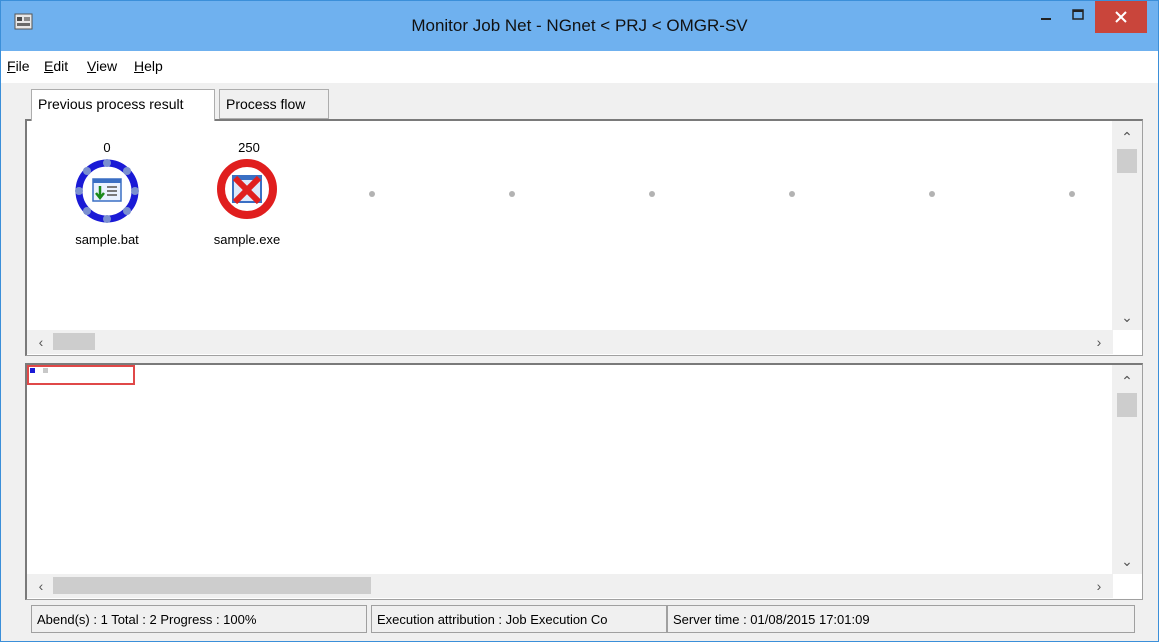  Describe the element at coordinates (570, 342) in the screenshot. I see `graph-horizontal-scrollbar: ‹ ›` at that location.